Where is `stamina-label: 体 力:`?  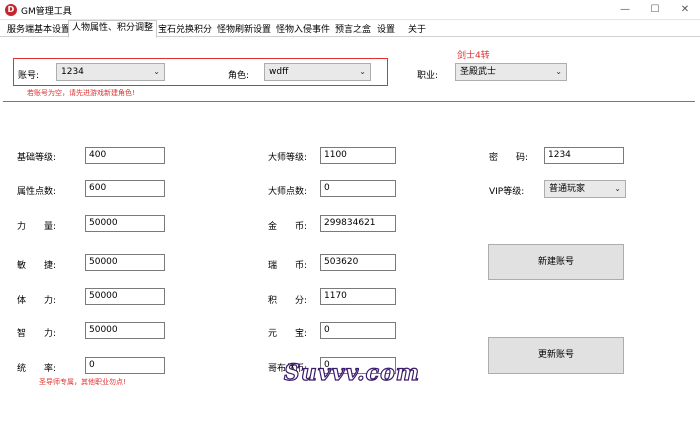 stamina-label: 体 力: is located at coordinates (37, 301).